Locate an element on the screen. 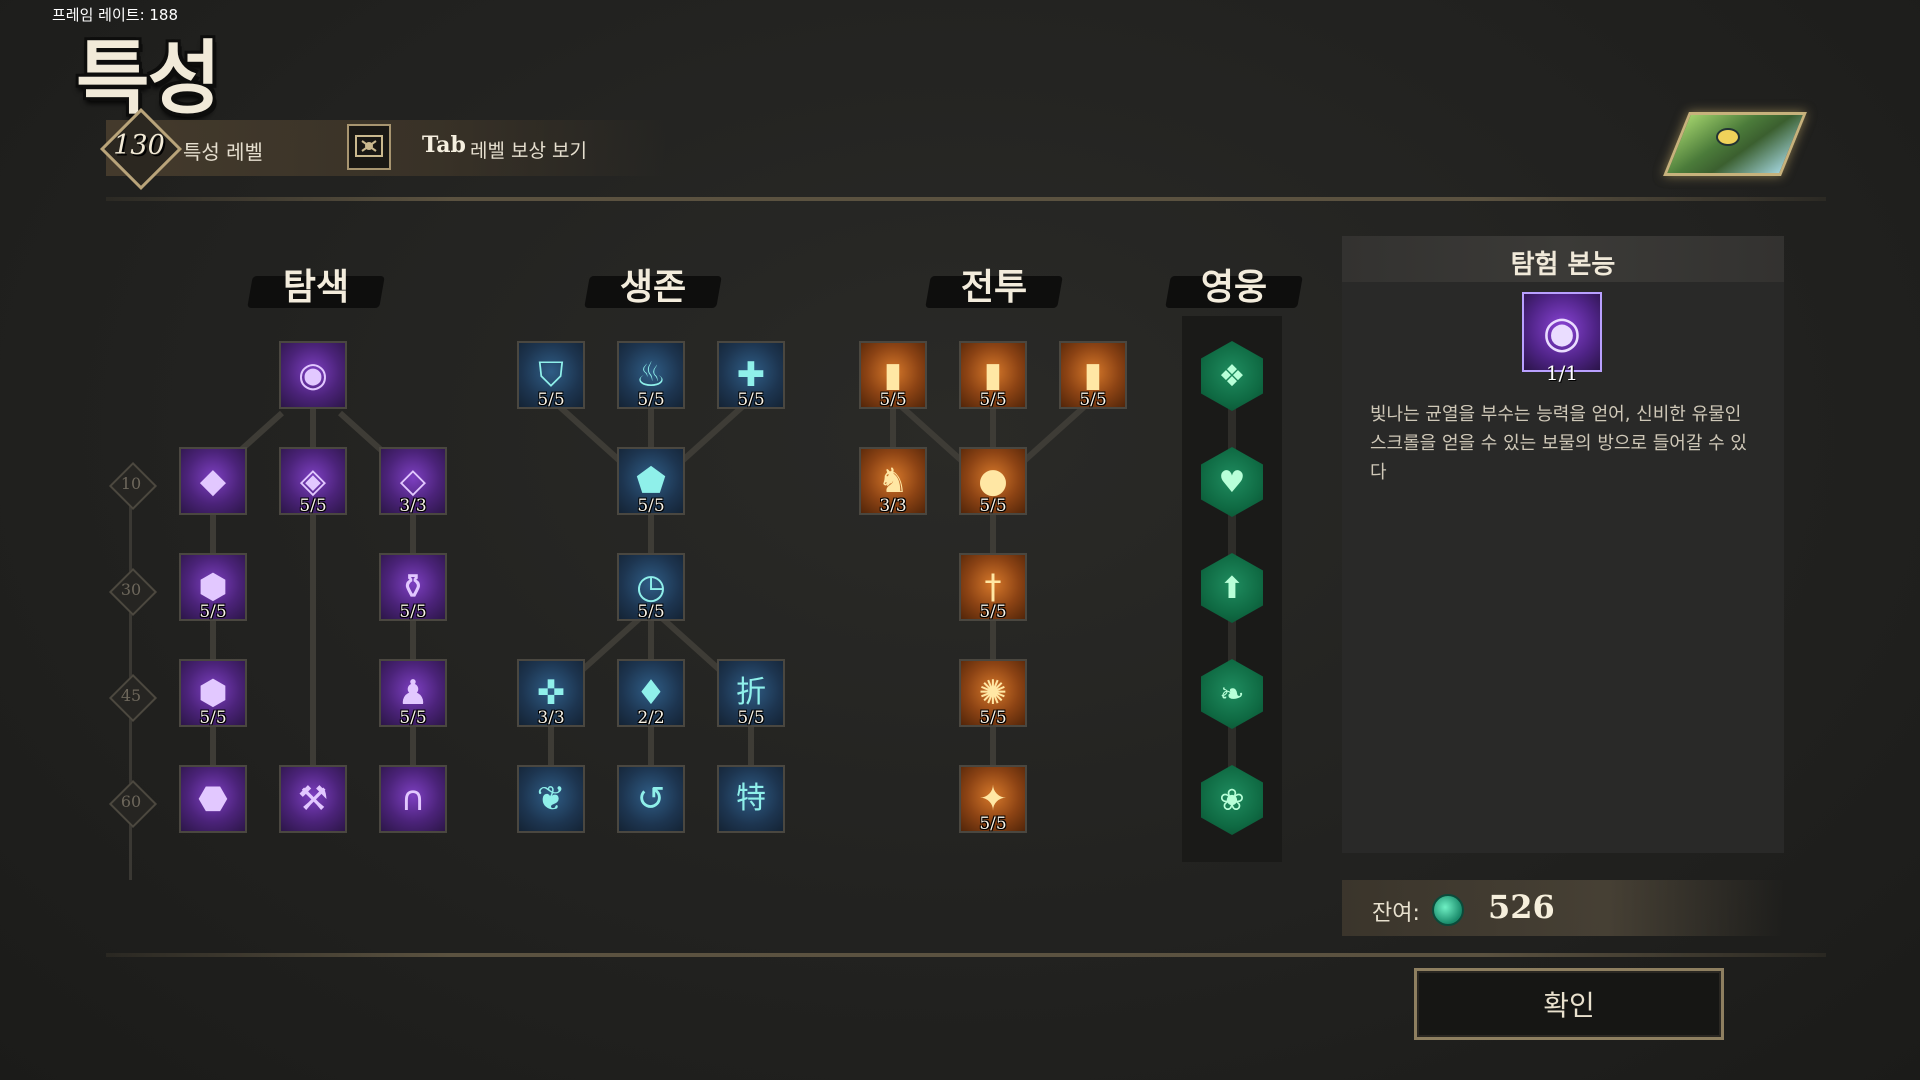  armor-icon: ⛉ is located at coordinates (551, 375).